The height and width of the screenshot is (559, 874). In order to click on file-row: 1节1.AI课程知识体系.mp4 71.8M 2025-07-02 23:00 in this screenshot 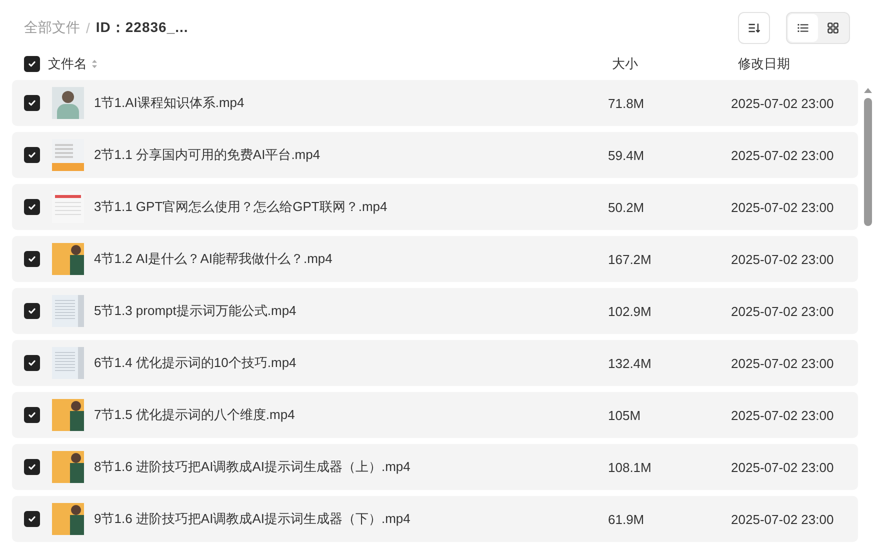, I will do `click(435, 103)`.